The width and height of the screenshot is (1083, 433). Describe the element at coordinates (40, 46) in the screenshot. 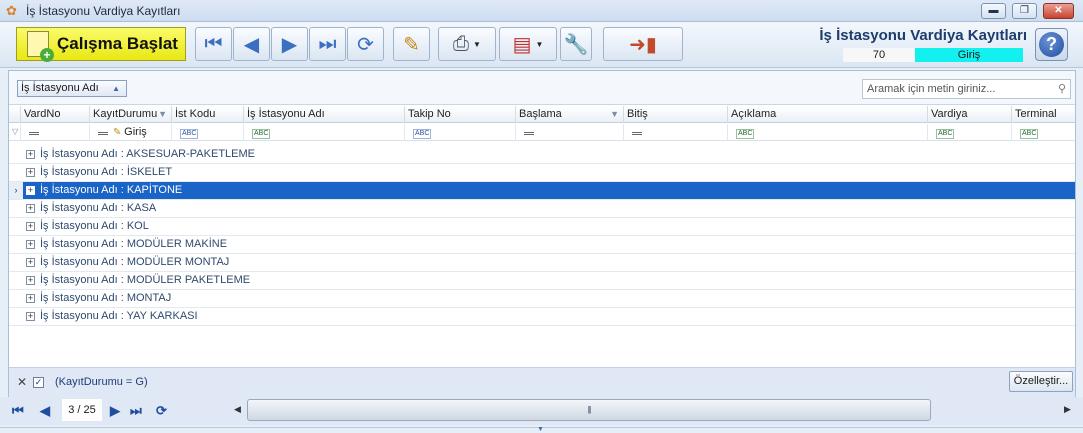

I see `new-document-icon` at that location.